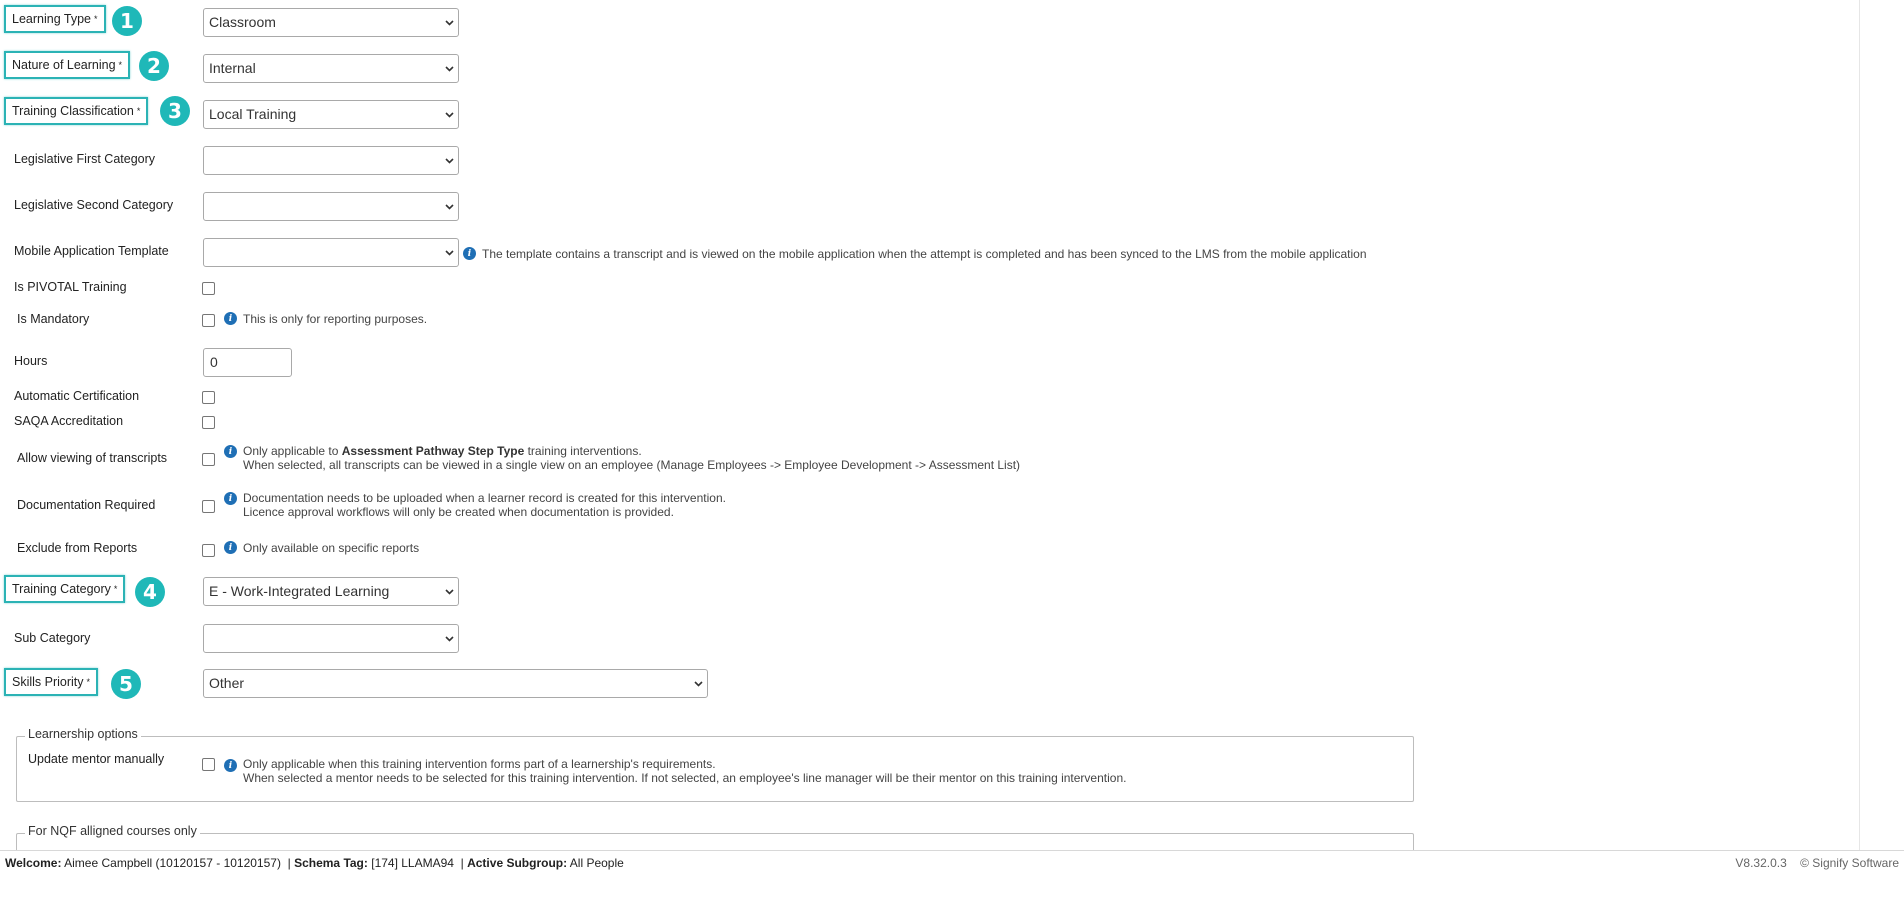 This screenshot has width=1904, height=910. What do you see at coordinates (77, 548) in the screenshot?
I see `exclude-from-reports-label: Exclude from Reports` at bounding box center [77, 548].